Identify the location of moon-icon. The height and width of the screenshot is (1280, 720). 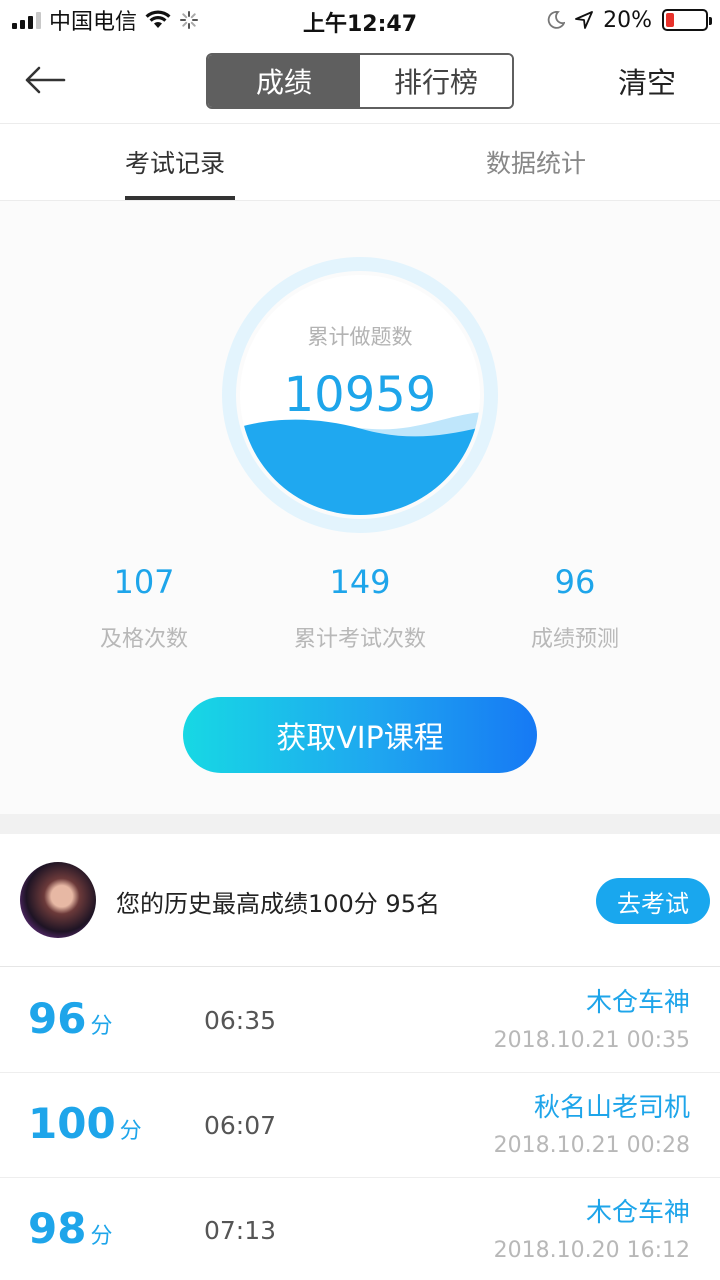
(556, 20).